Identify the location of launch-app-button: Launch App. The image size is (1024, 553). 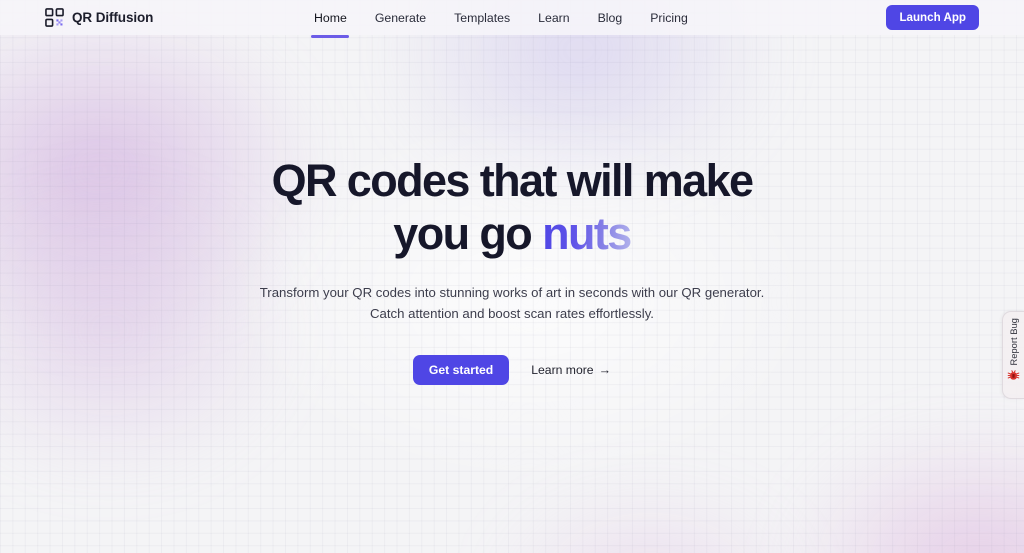
(932, 17).